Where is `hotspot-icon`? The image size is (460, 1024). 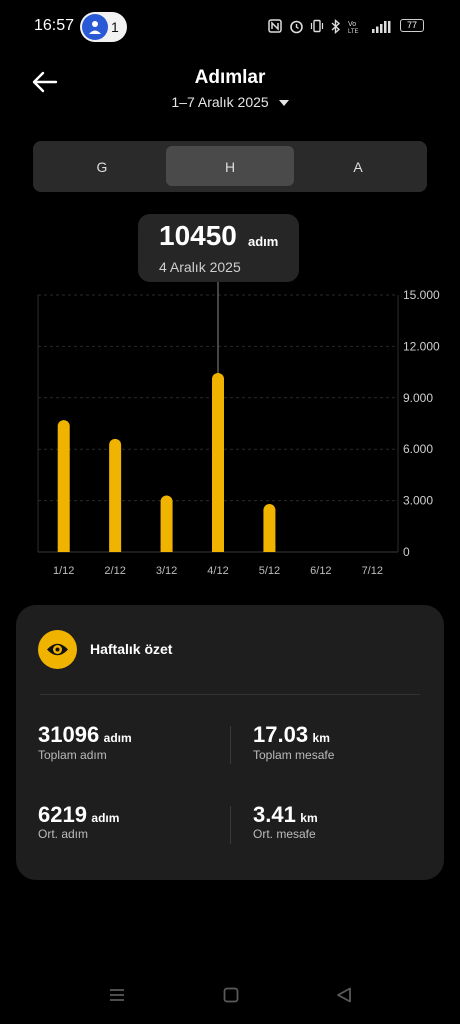
hotspot-icon is located at coordinates (95, 27).